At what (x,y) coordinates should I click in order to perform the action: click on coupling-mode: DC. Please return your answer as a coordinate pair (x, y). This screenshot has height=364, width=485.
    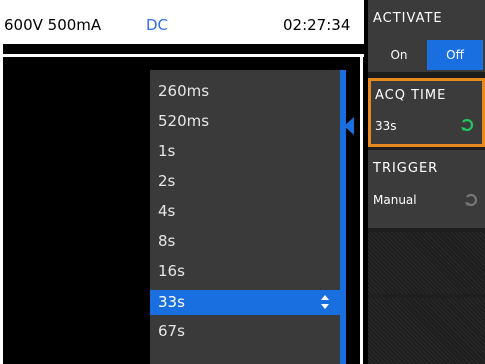
    Looking at the image, I should click on (157, 25).